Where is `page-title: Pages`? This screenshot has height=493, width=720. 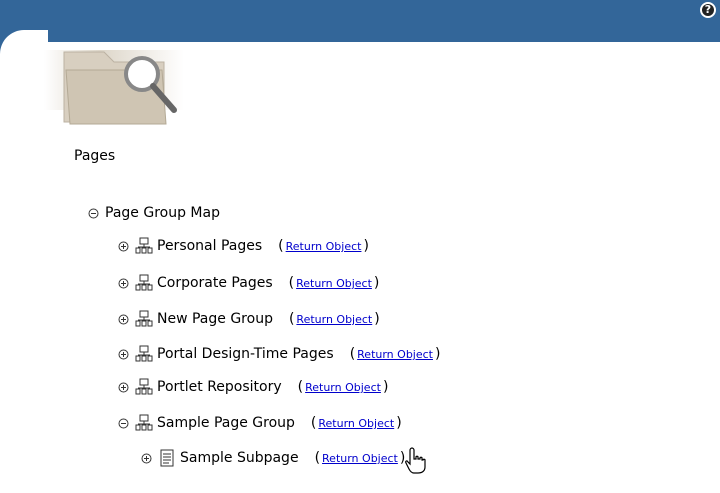
page-title: Pages is located at coordinates (95, 156).